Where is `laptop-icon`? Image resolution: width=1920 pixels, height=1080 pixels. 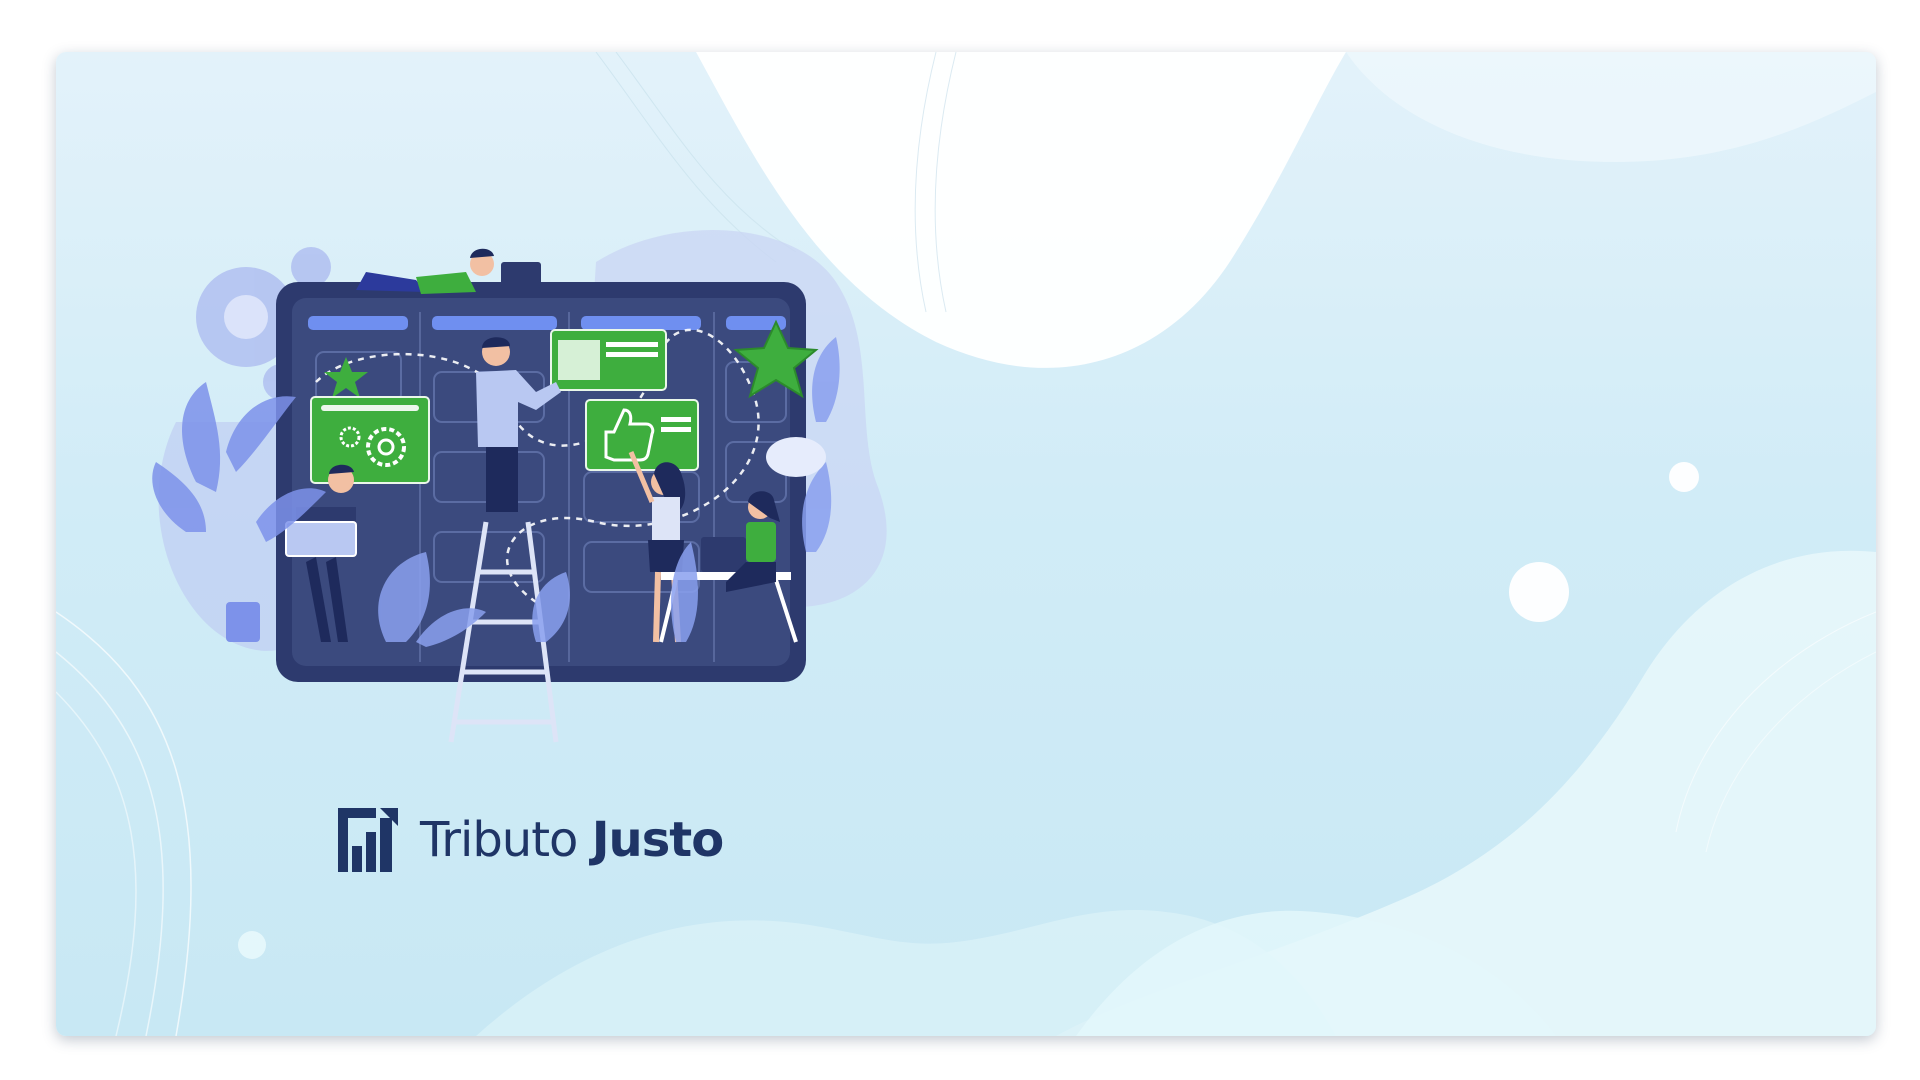 laptop-icon is located at coordinates (521, 275).